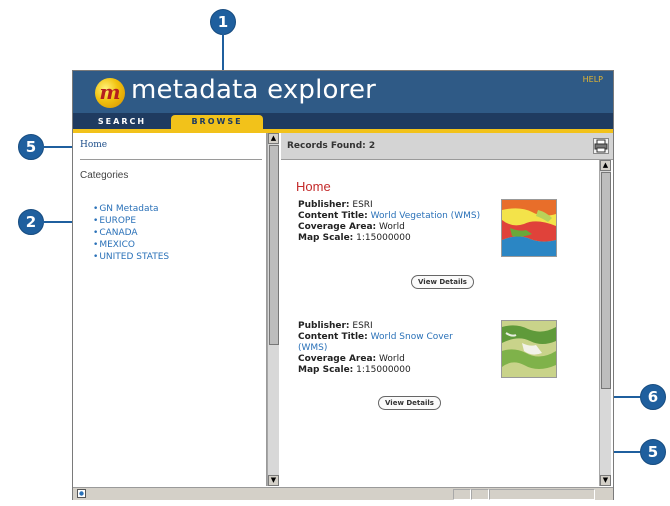 This screenshot has width=670, height=506. What do you see at coordinates (313, 186) in the screenshot?
I see `results-heading: Home` at bounding box center [313, 186].